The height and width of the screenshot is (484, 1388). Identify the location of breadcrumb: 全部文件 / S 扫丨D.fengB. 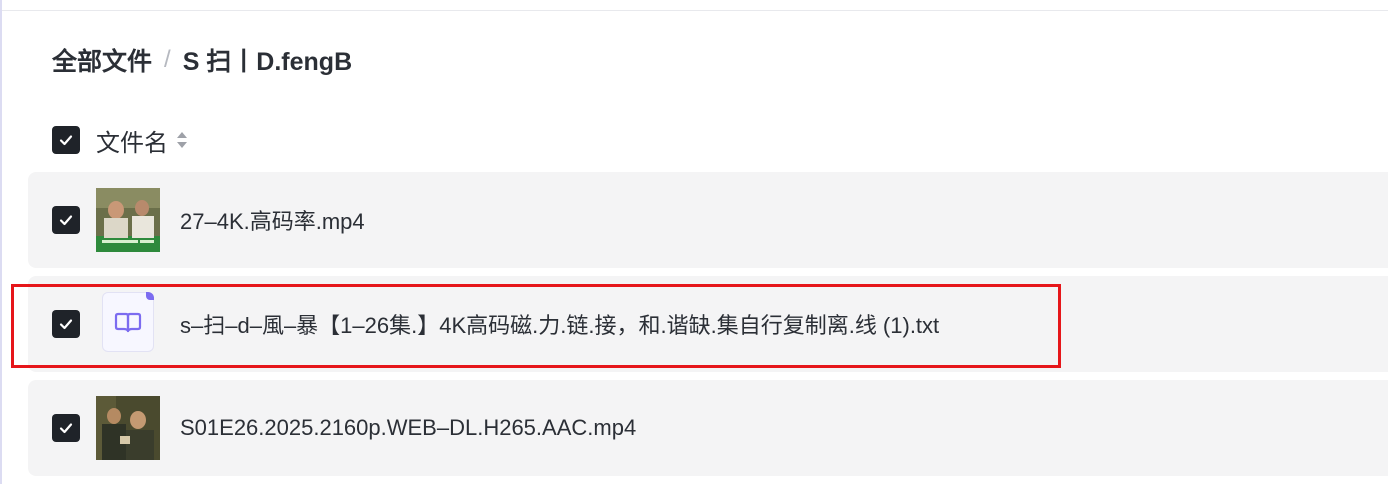
(202, 60).